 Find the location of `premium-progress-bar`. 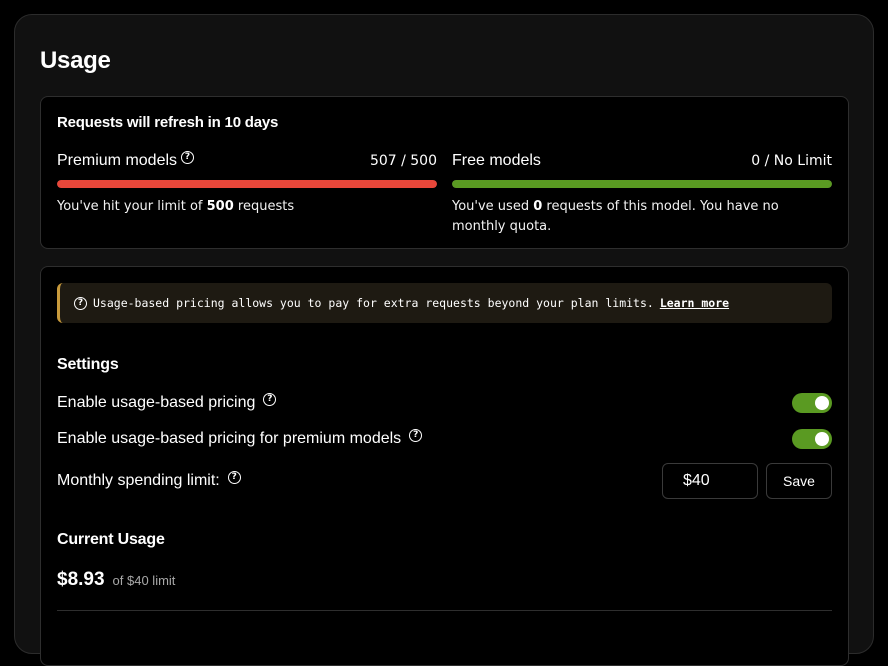

premium-progress-bar is located at coordinates (247, 184).